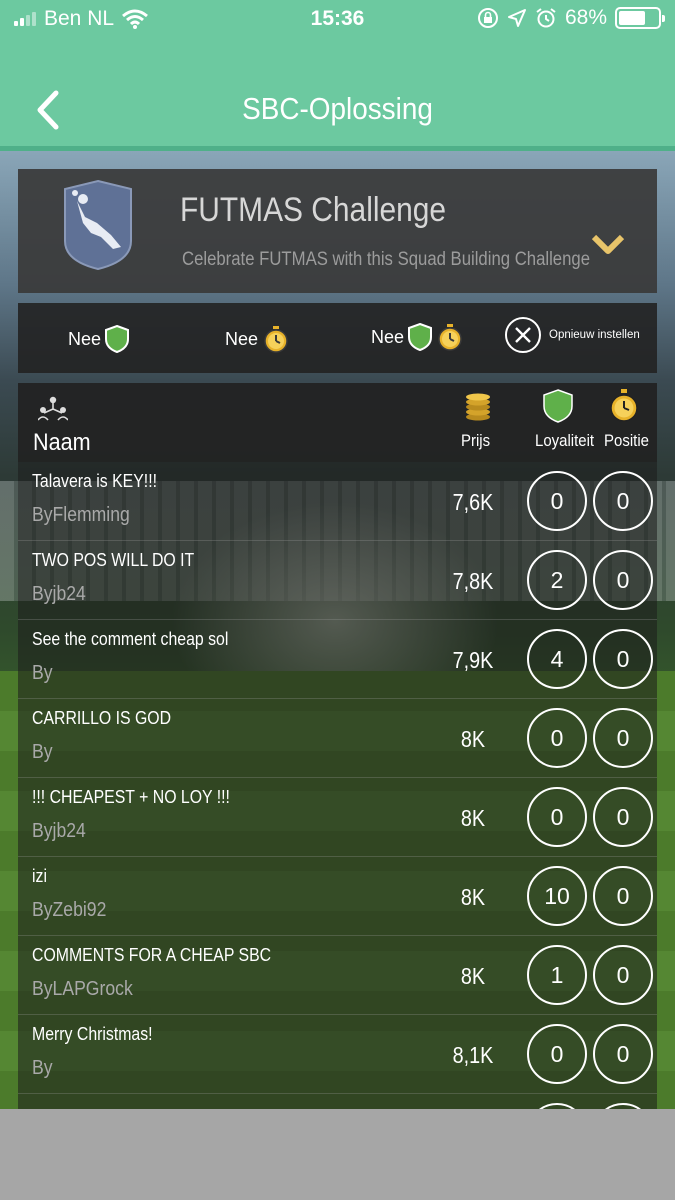 The height and width of the screenshot is (1200, 675). I want to click on challenge-title: FUTMAS Challenge, so click(313, 210).